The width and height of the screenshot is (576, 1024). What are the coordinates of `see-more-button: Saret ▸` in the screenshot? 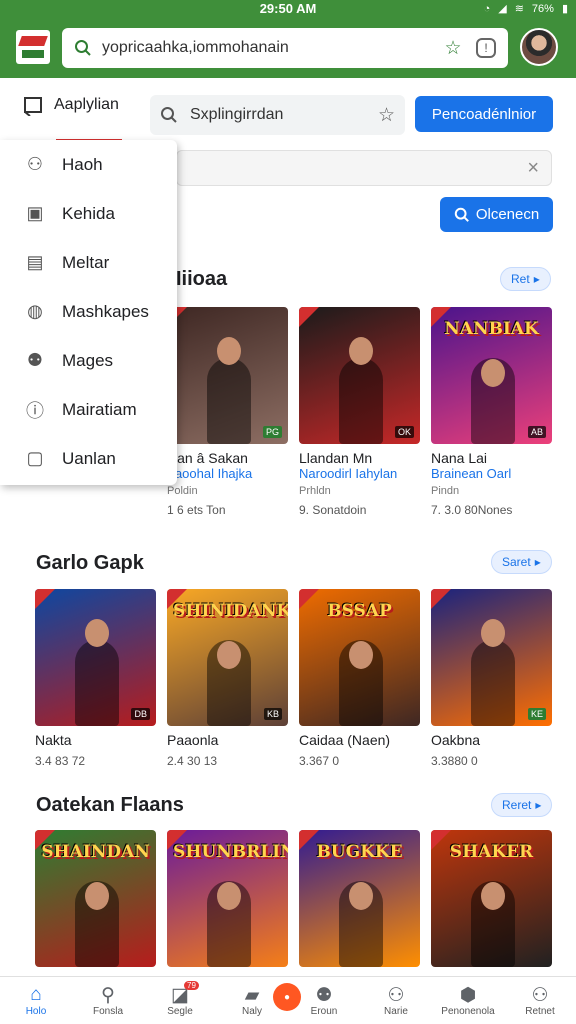 It's located at (521, 562).